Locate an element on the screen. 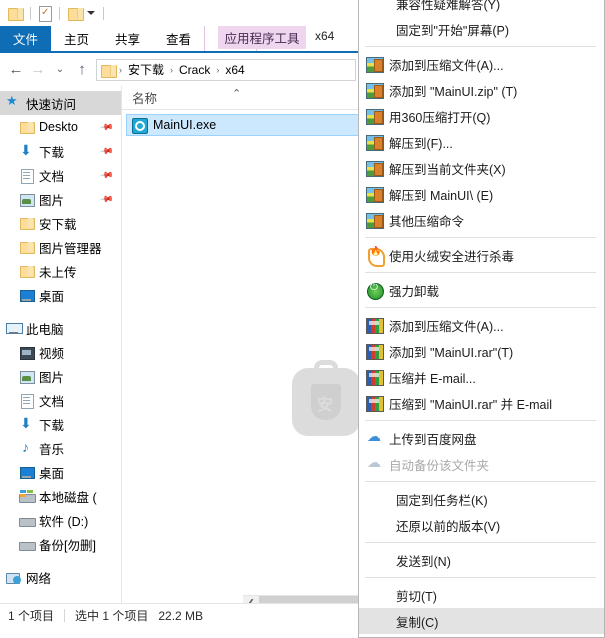 The image size is (605, 638). sidebar-item-18: 备份[勿删] is located at coordinates (60, 544).